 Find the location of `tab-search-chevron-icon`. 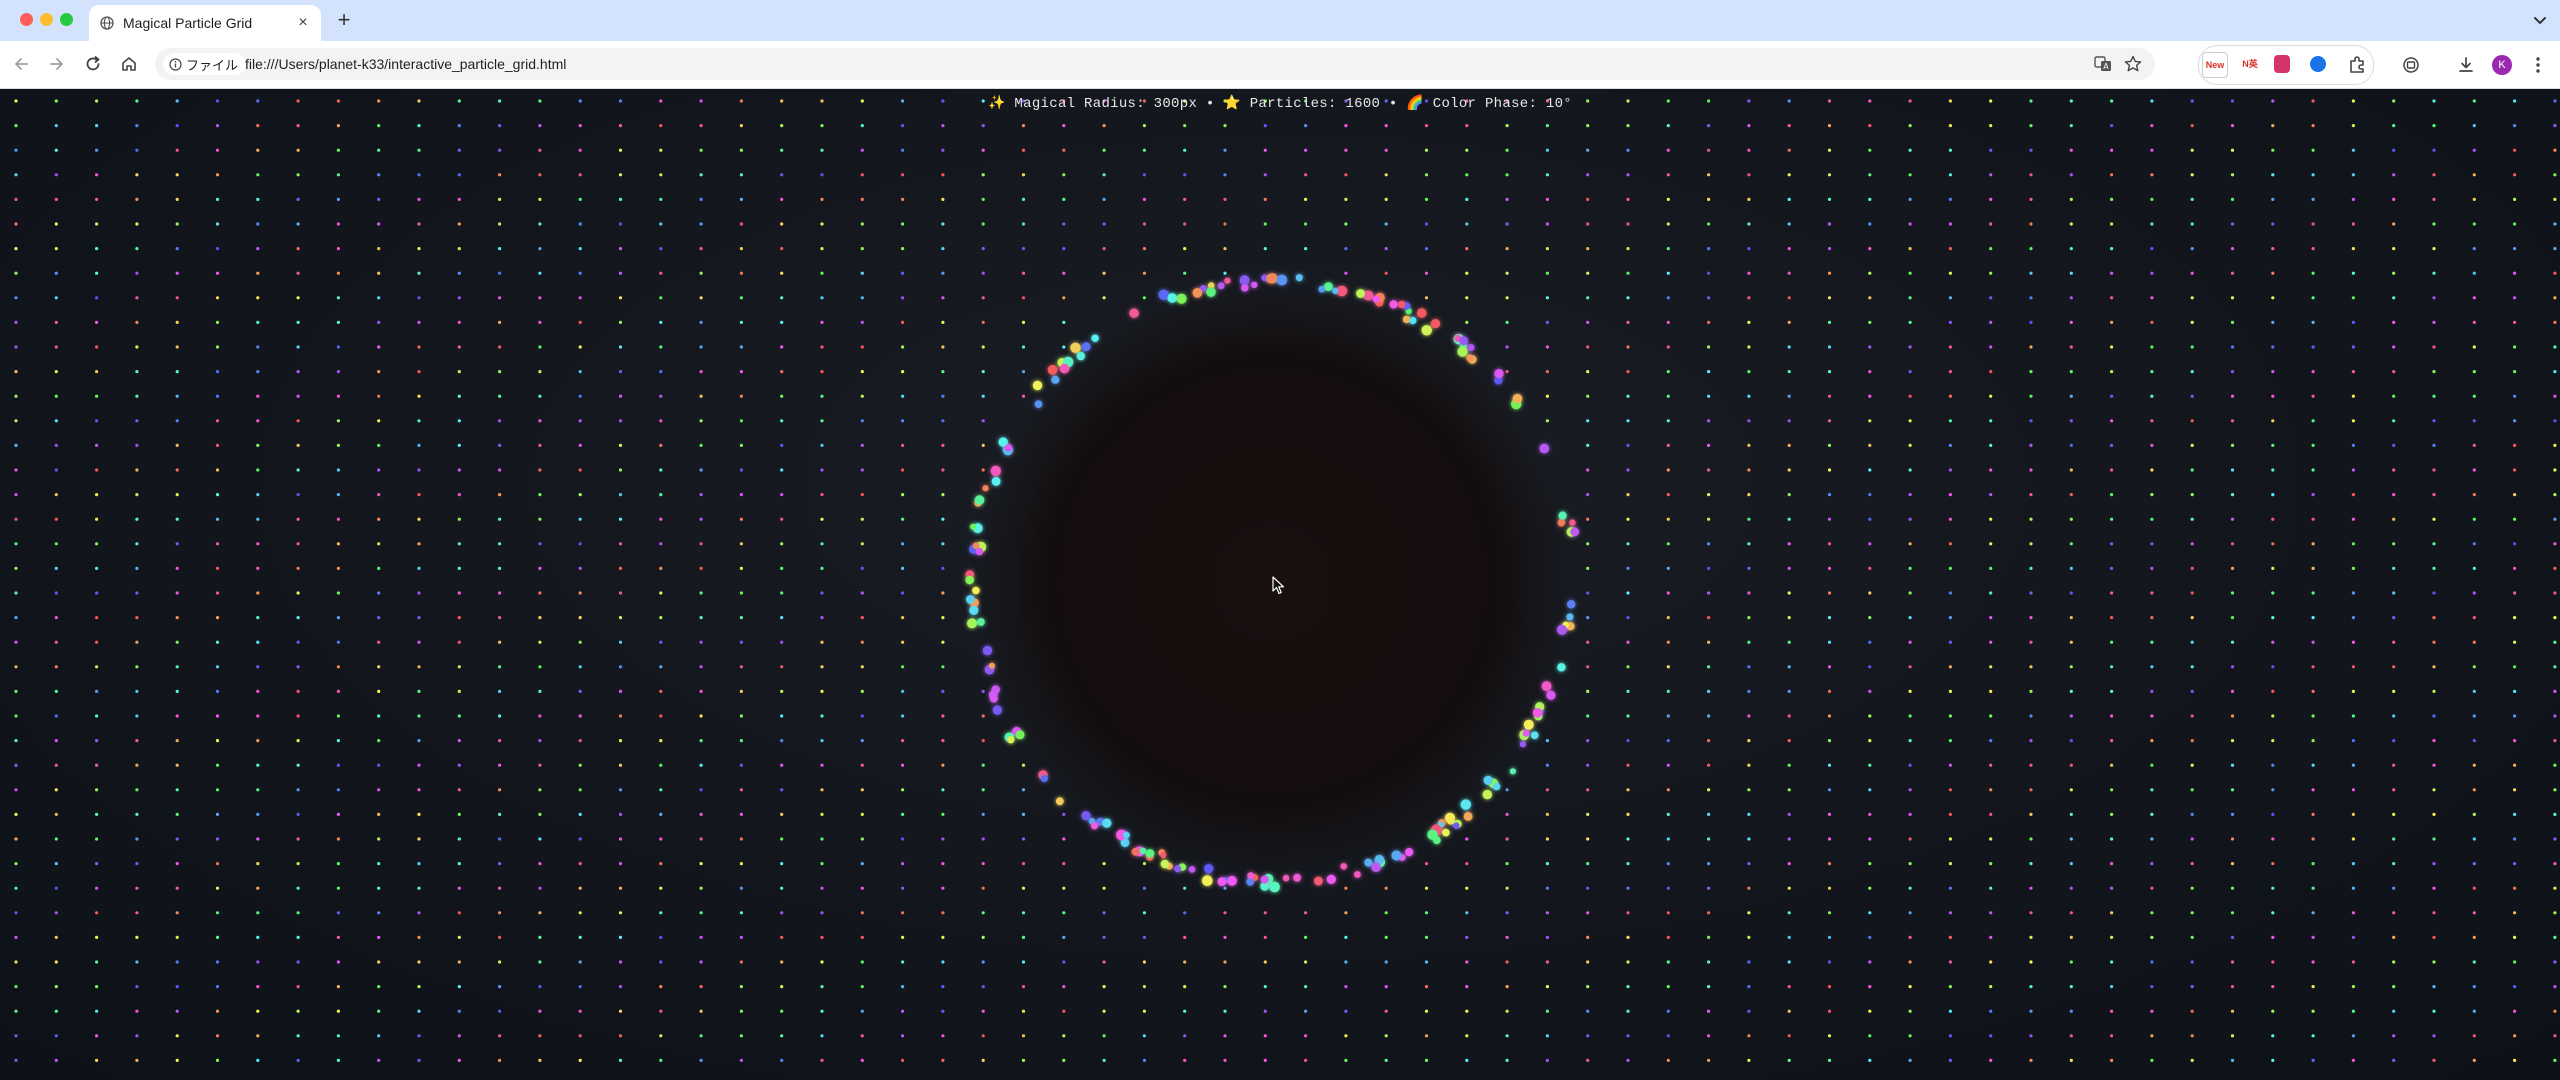

tab-search-chevron-icon is located at coordinates (2540, 20).